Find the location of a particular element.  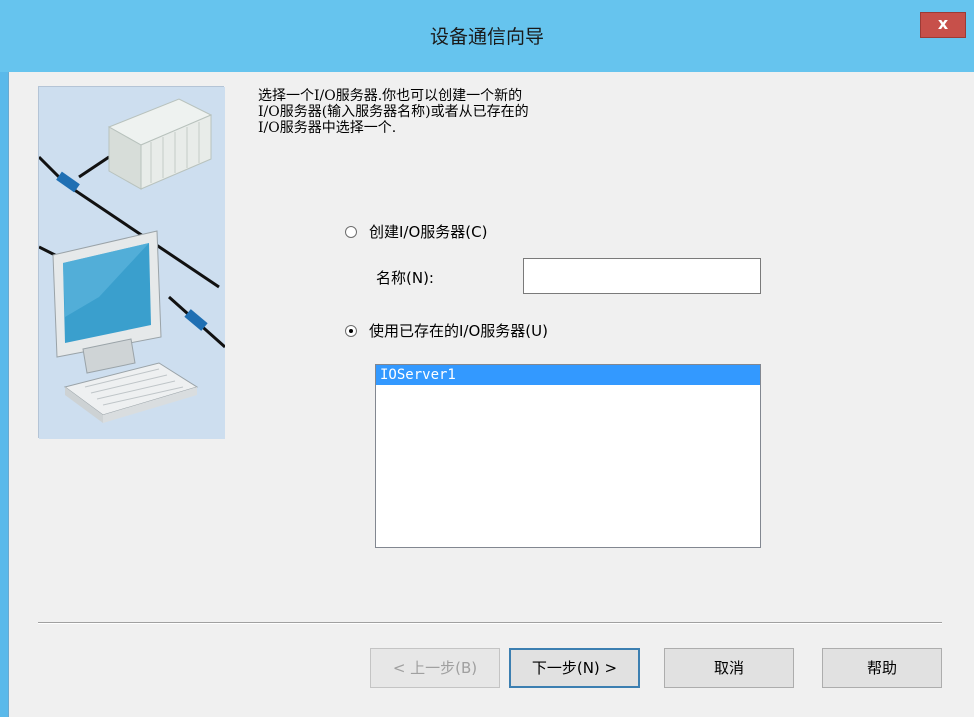

create-server-radio is located at coordinates (351, 231).